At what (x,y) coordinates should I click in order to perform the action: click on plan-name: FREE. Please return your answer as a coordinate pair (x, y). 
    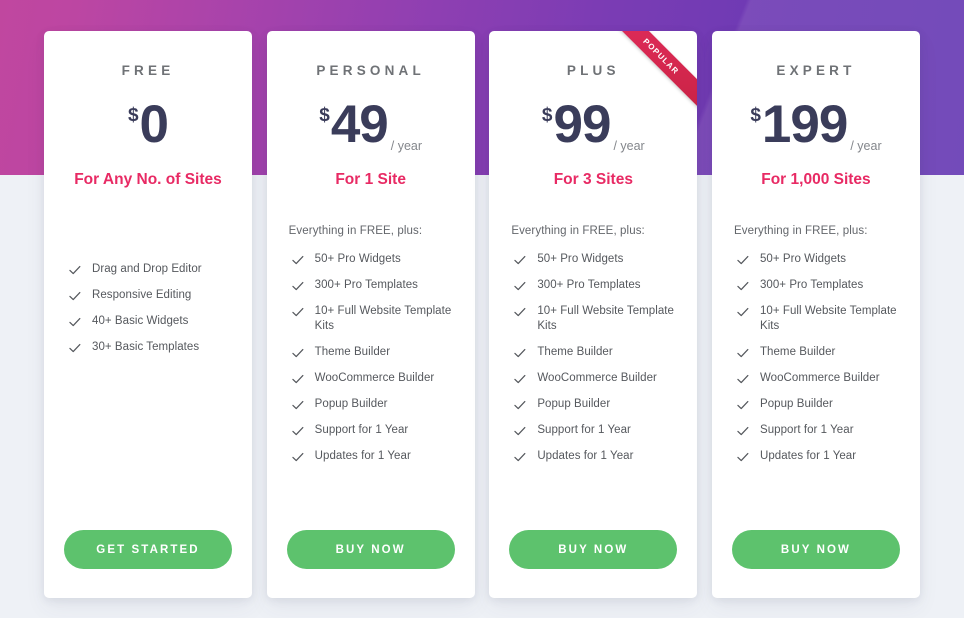
    Looking at the image, I should click on (148, 70).